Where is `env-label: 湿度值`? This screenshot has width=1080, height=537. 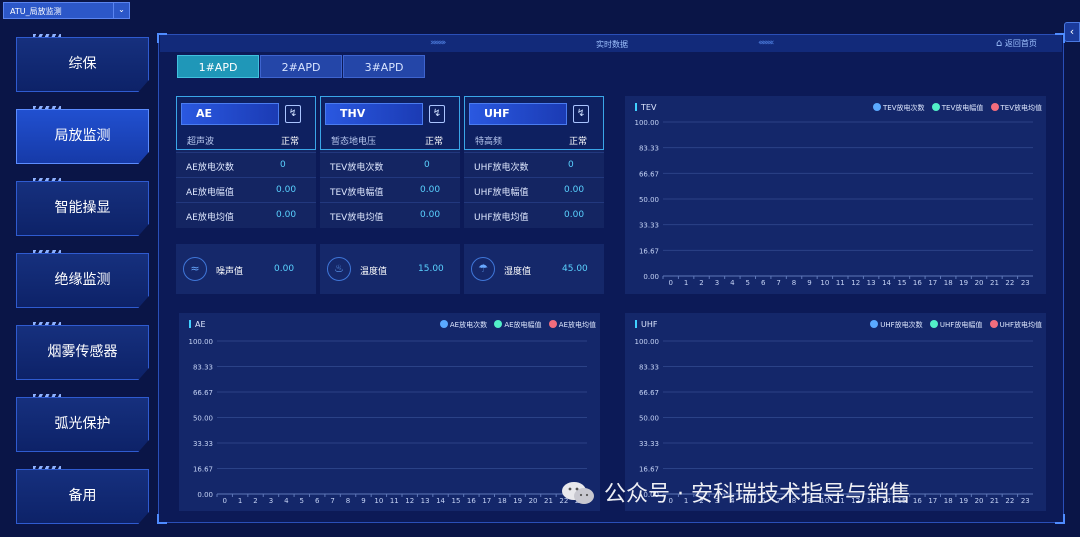 env-label: 湿度值 is located at coordinates (518, 272).